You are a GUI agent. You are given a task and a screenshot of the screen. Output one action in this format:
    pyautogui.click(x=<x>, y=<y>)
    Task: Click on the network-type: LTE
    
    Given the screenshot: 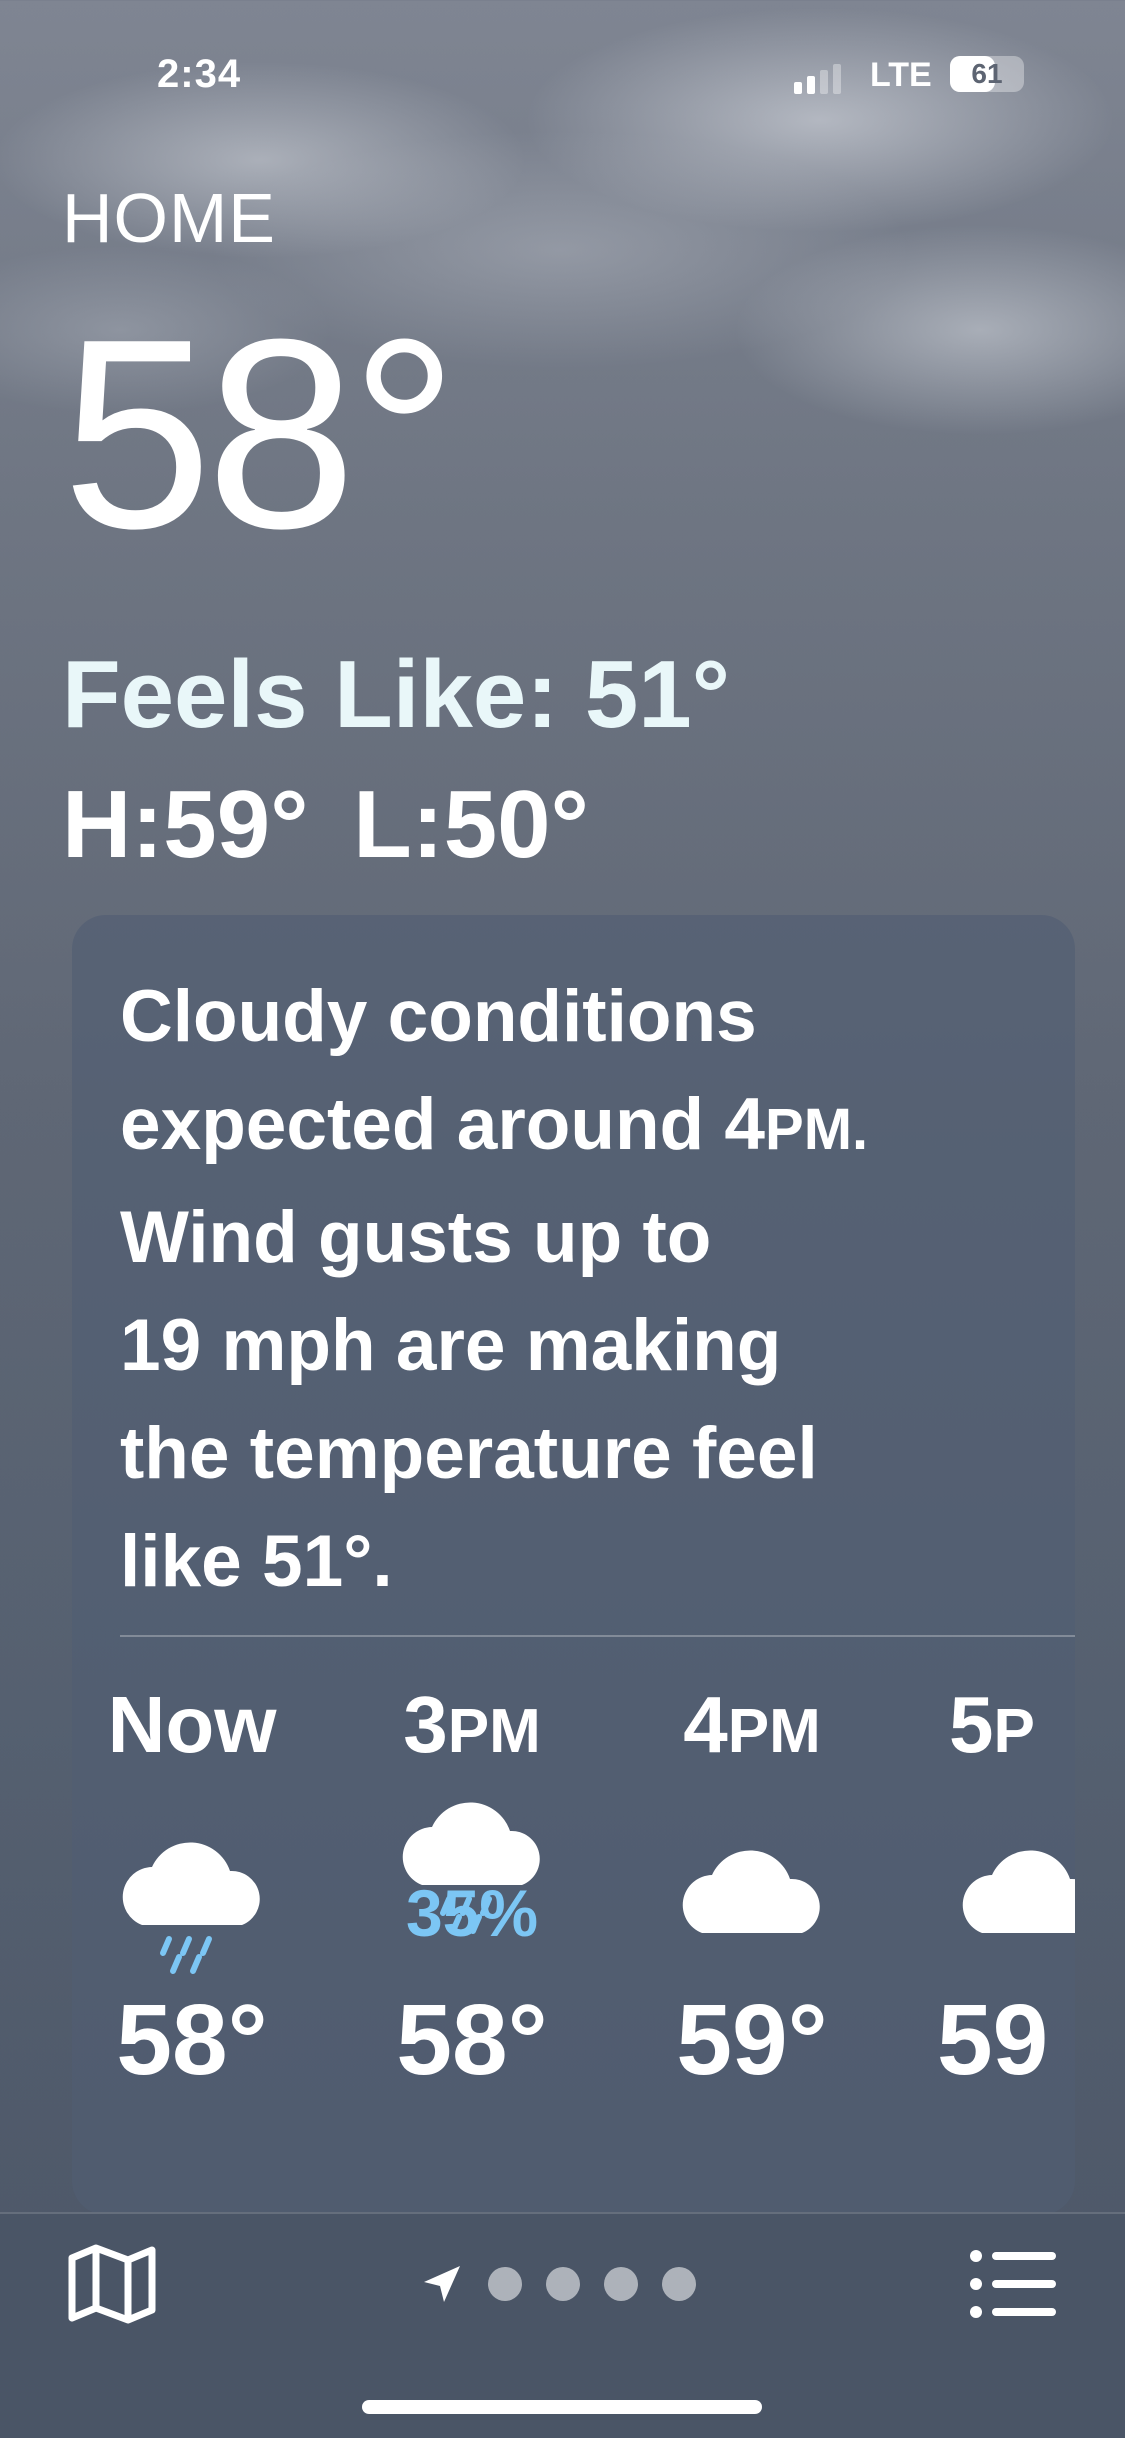 What is the action you would take?
    pyautogui.click(x=901, y=75)
    